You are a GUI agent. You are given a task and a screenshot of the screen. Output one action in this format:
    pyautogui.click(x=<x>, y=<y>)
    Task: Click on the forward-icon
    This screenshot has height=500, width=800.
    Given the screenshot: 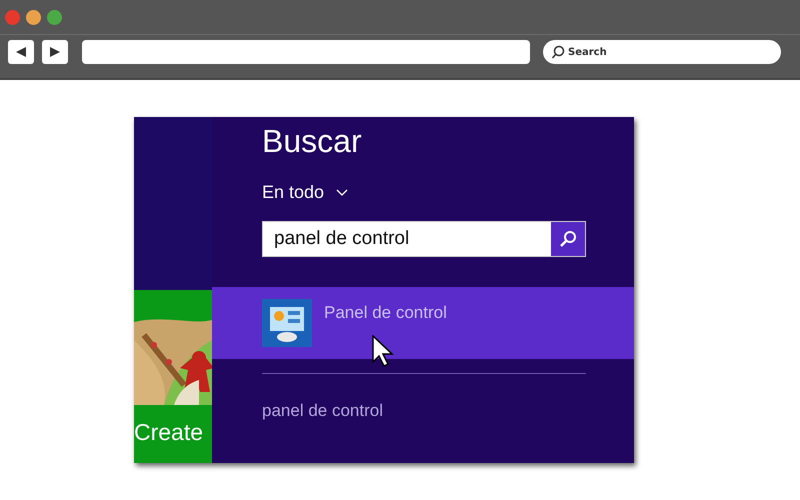 What is the action you would take?
    pyautogui.click(x=55, y=52)
    